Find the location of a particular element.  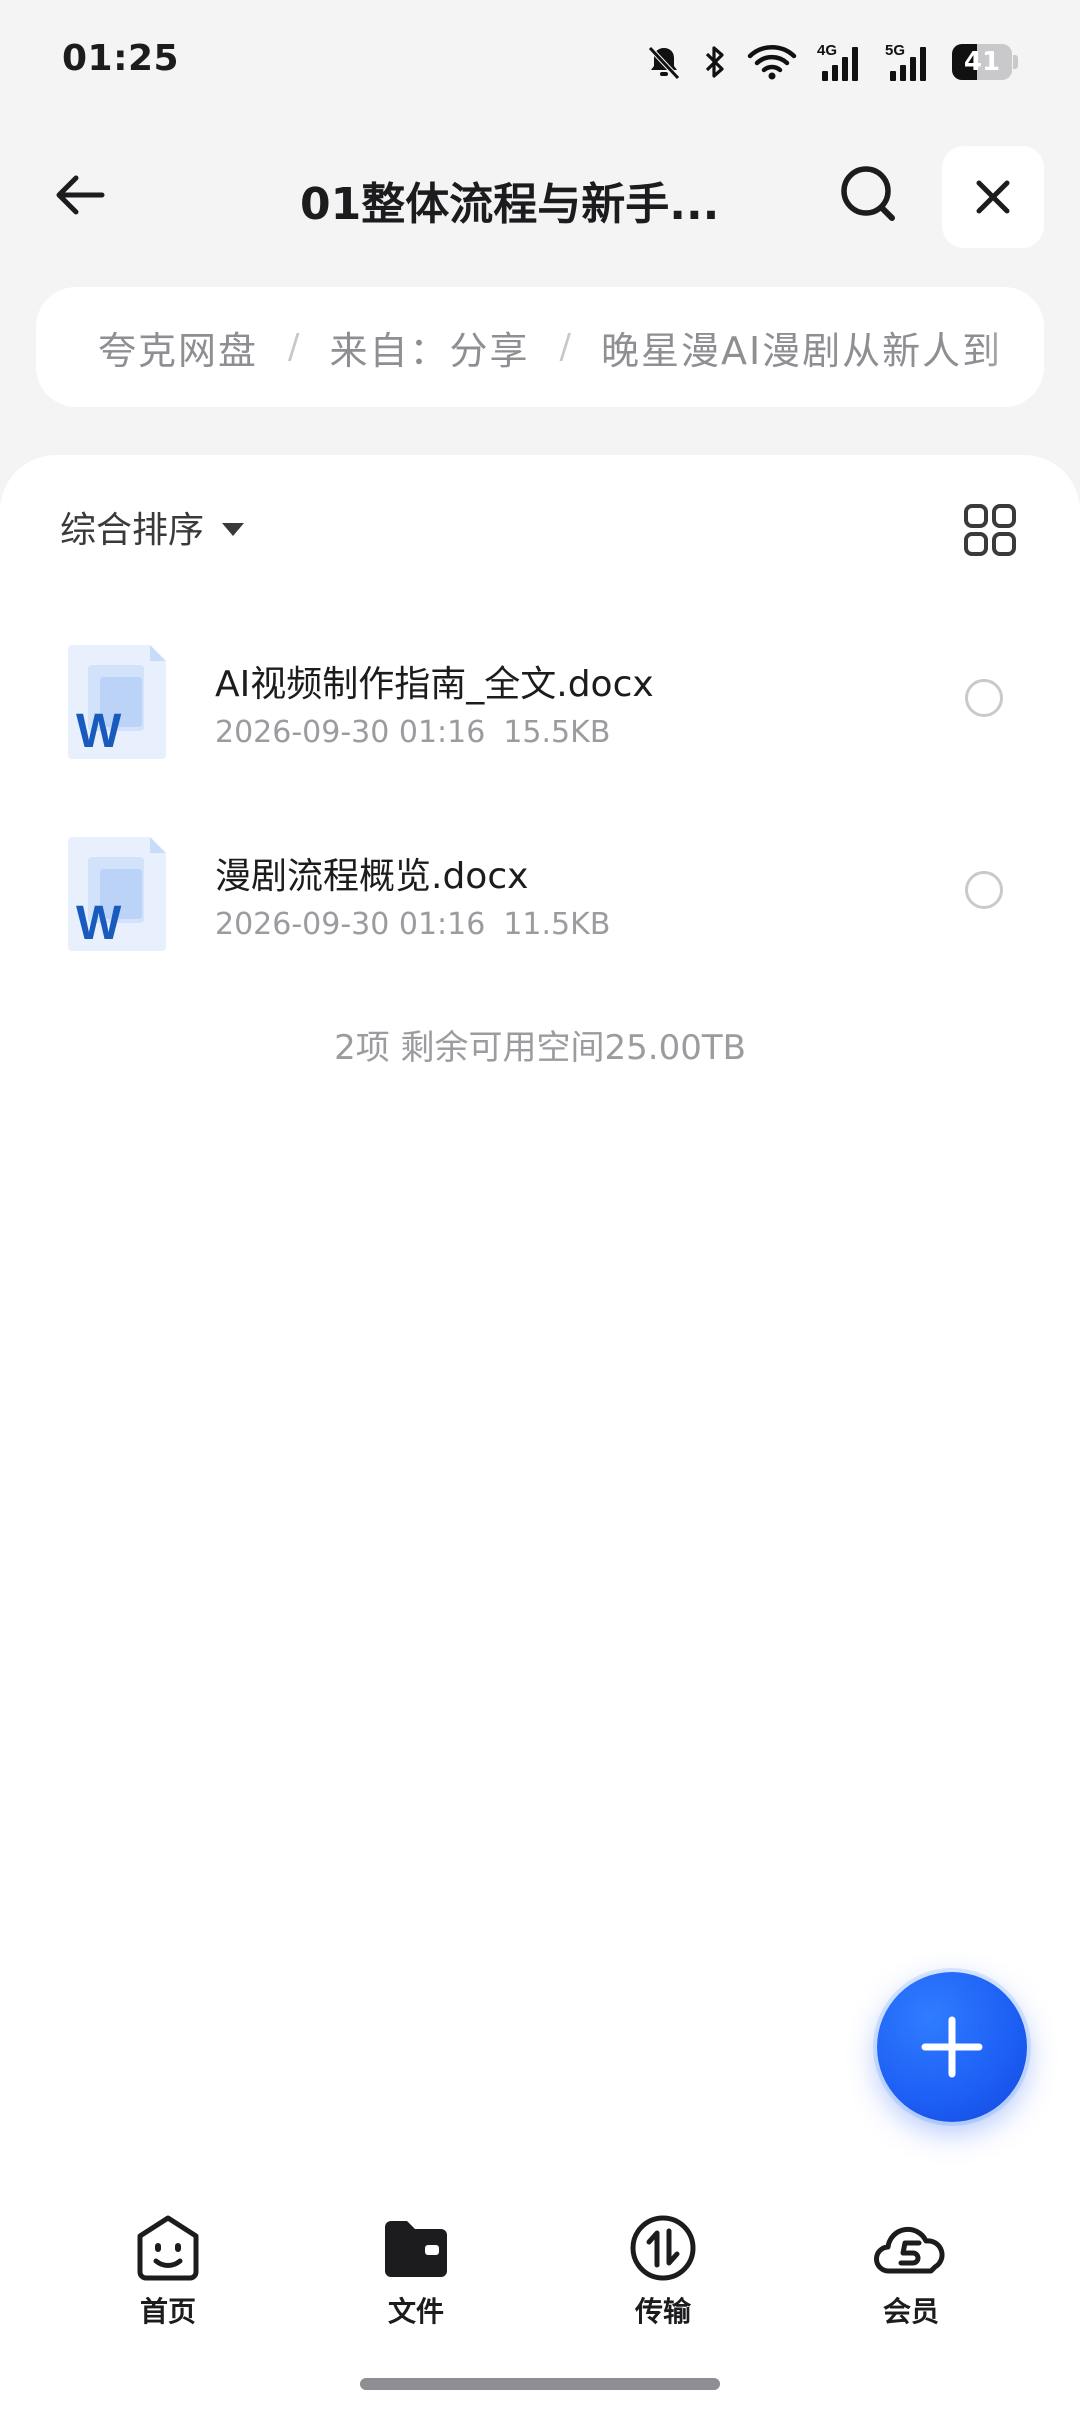

plus-icon is located at coordinates (952, 2047).